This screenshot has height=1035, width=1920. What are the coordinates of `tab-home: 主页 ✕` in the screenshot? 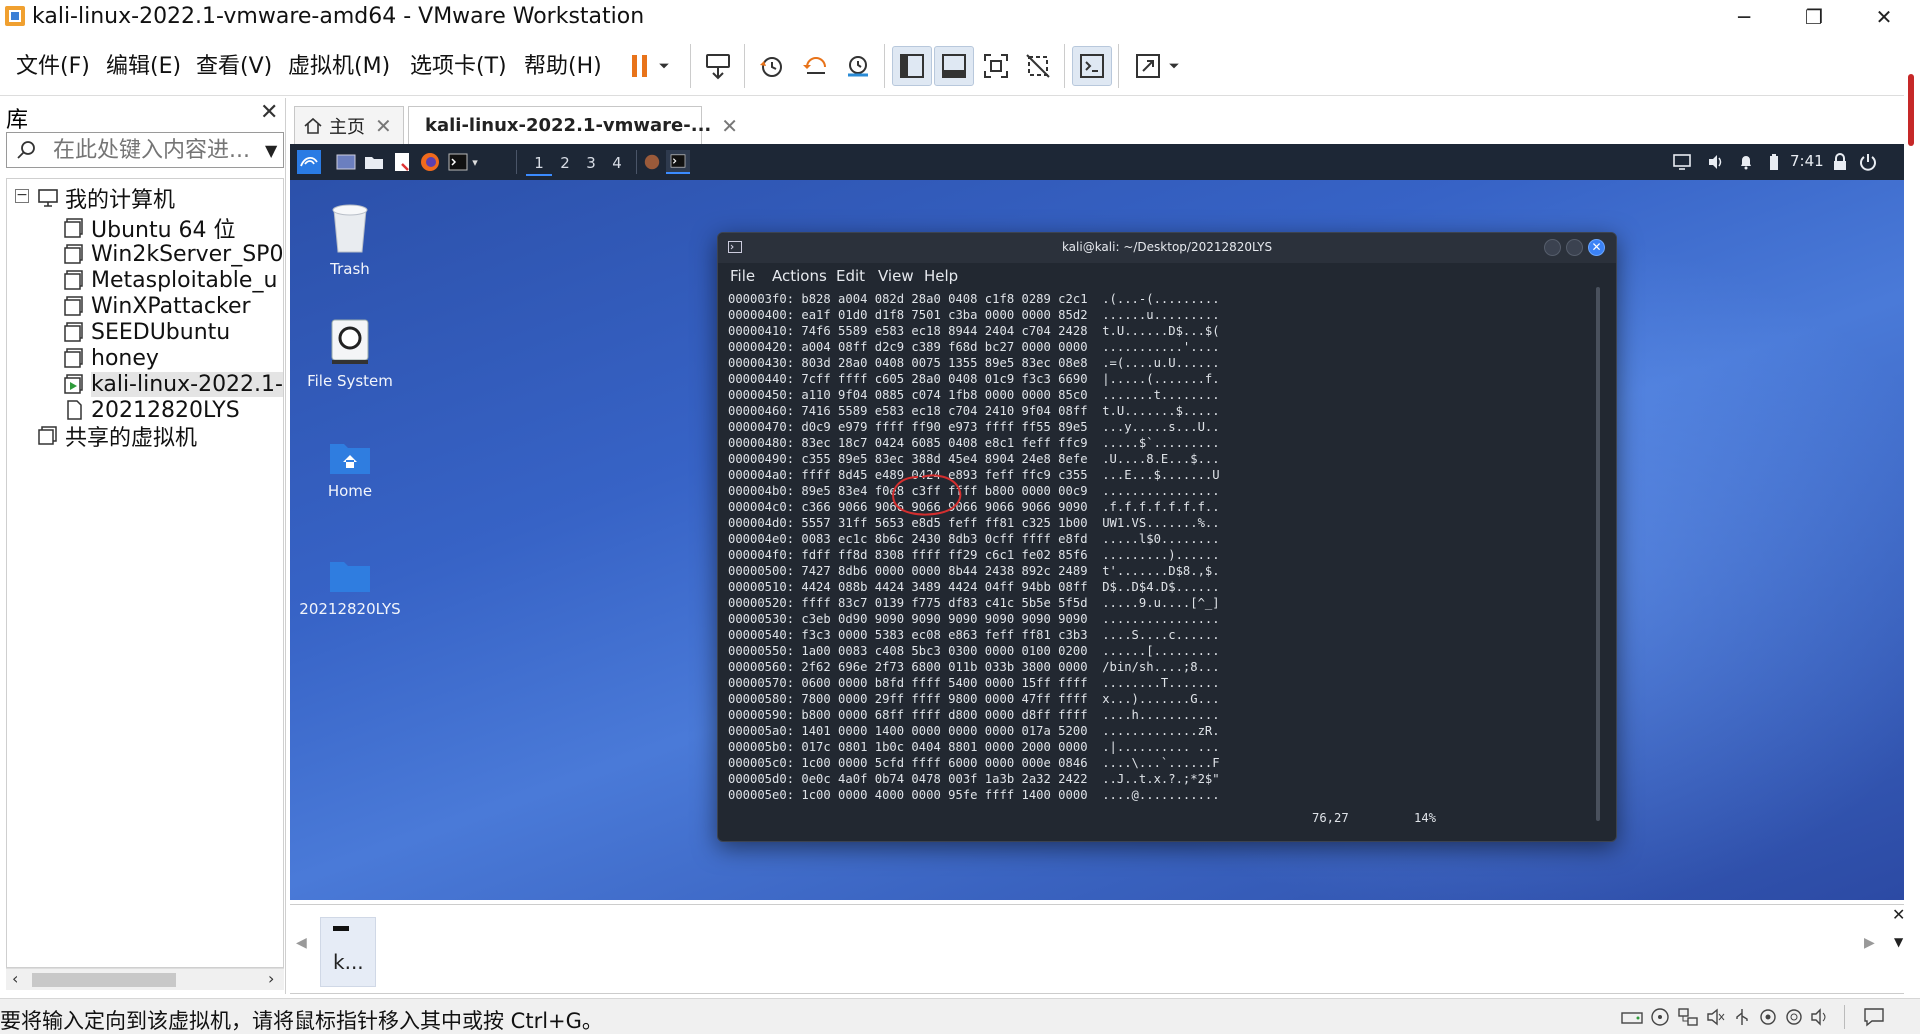 It's located at (349, 125).